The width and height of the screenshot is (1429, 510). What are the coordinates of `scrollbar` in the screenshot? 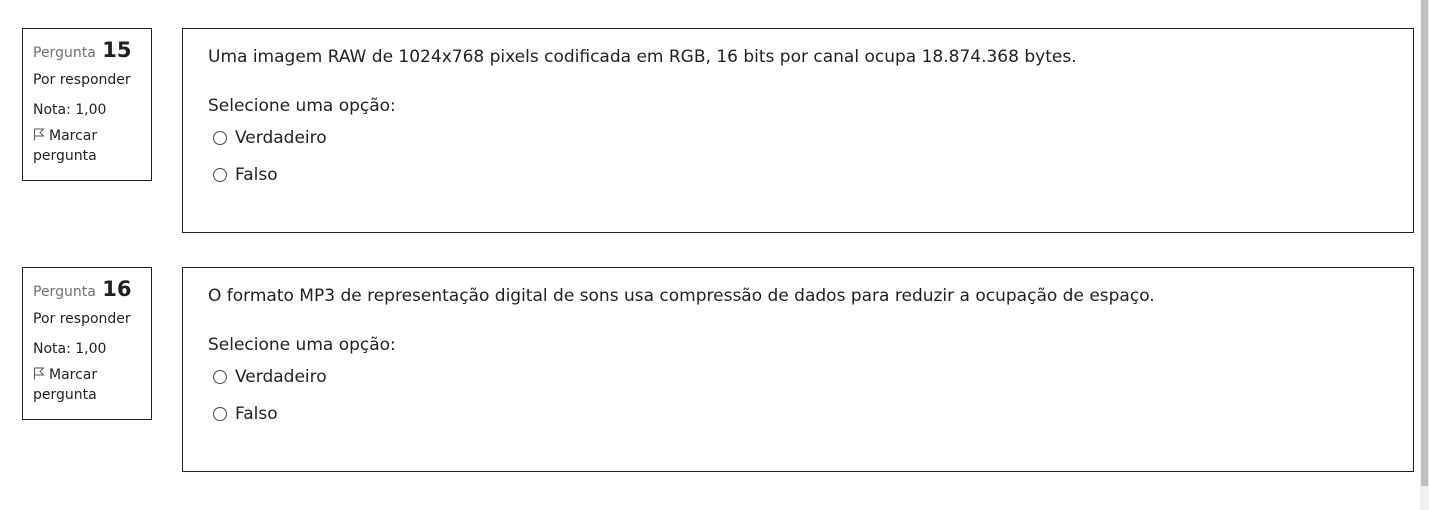 It's located at (1424, 255).